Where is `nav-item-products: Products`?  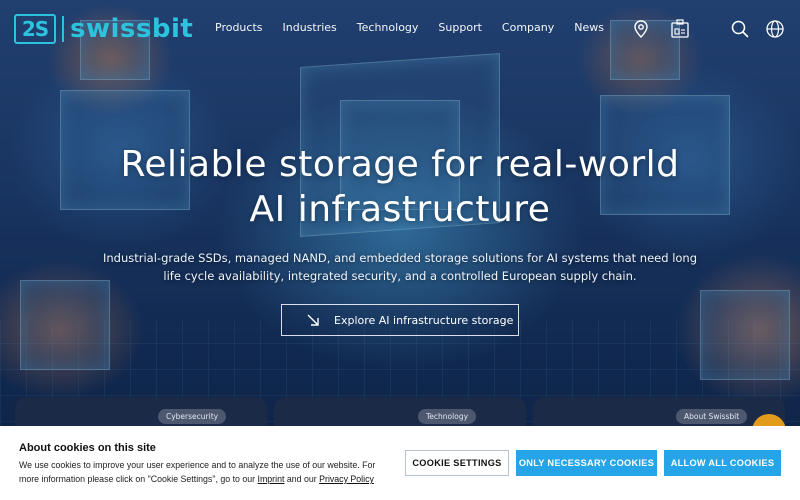
nav-item-products: Products is located at coordinates (239, 27).